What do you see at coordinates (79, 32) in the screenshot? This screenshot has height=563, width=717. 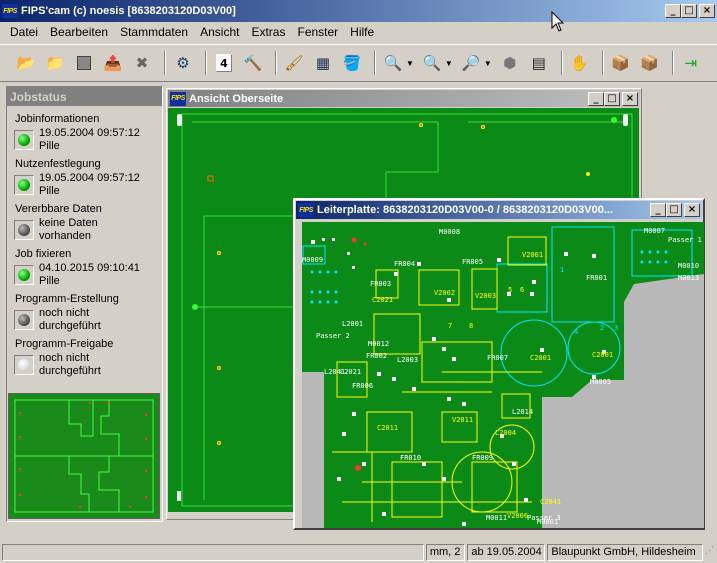 I see `menu-bearbeiten: Bearbeiten` at bounding box center [79, 32].